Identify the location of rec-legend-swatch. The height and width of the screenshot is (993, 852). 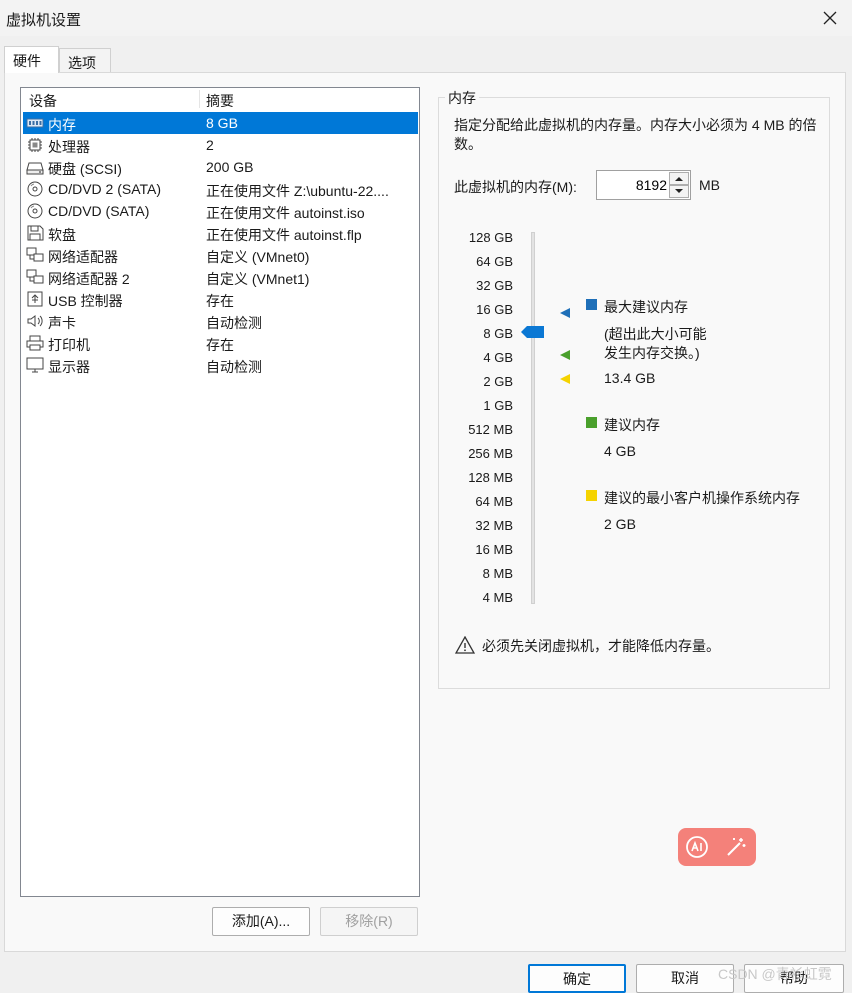
(591, 422).